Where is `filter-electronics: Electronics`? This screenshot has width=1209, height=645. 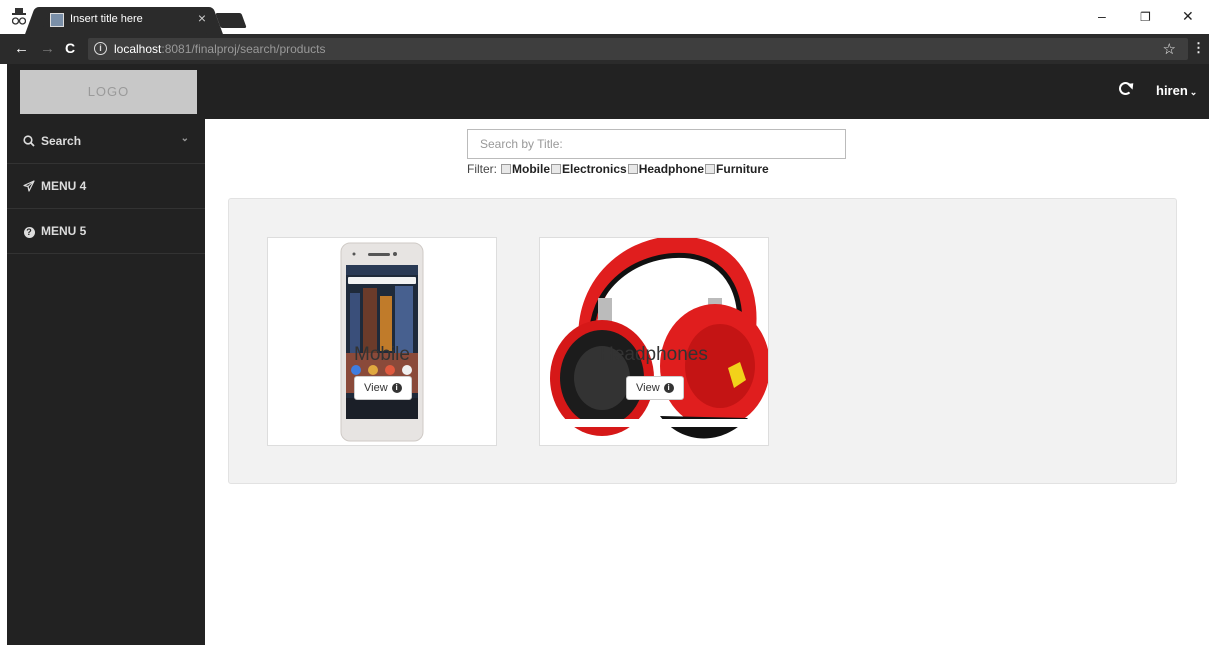
filter-electronics: Electronics is located at coordinates (588, 169).